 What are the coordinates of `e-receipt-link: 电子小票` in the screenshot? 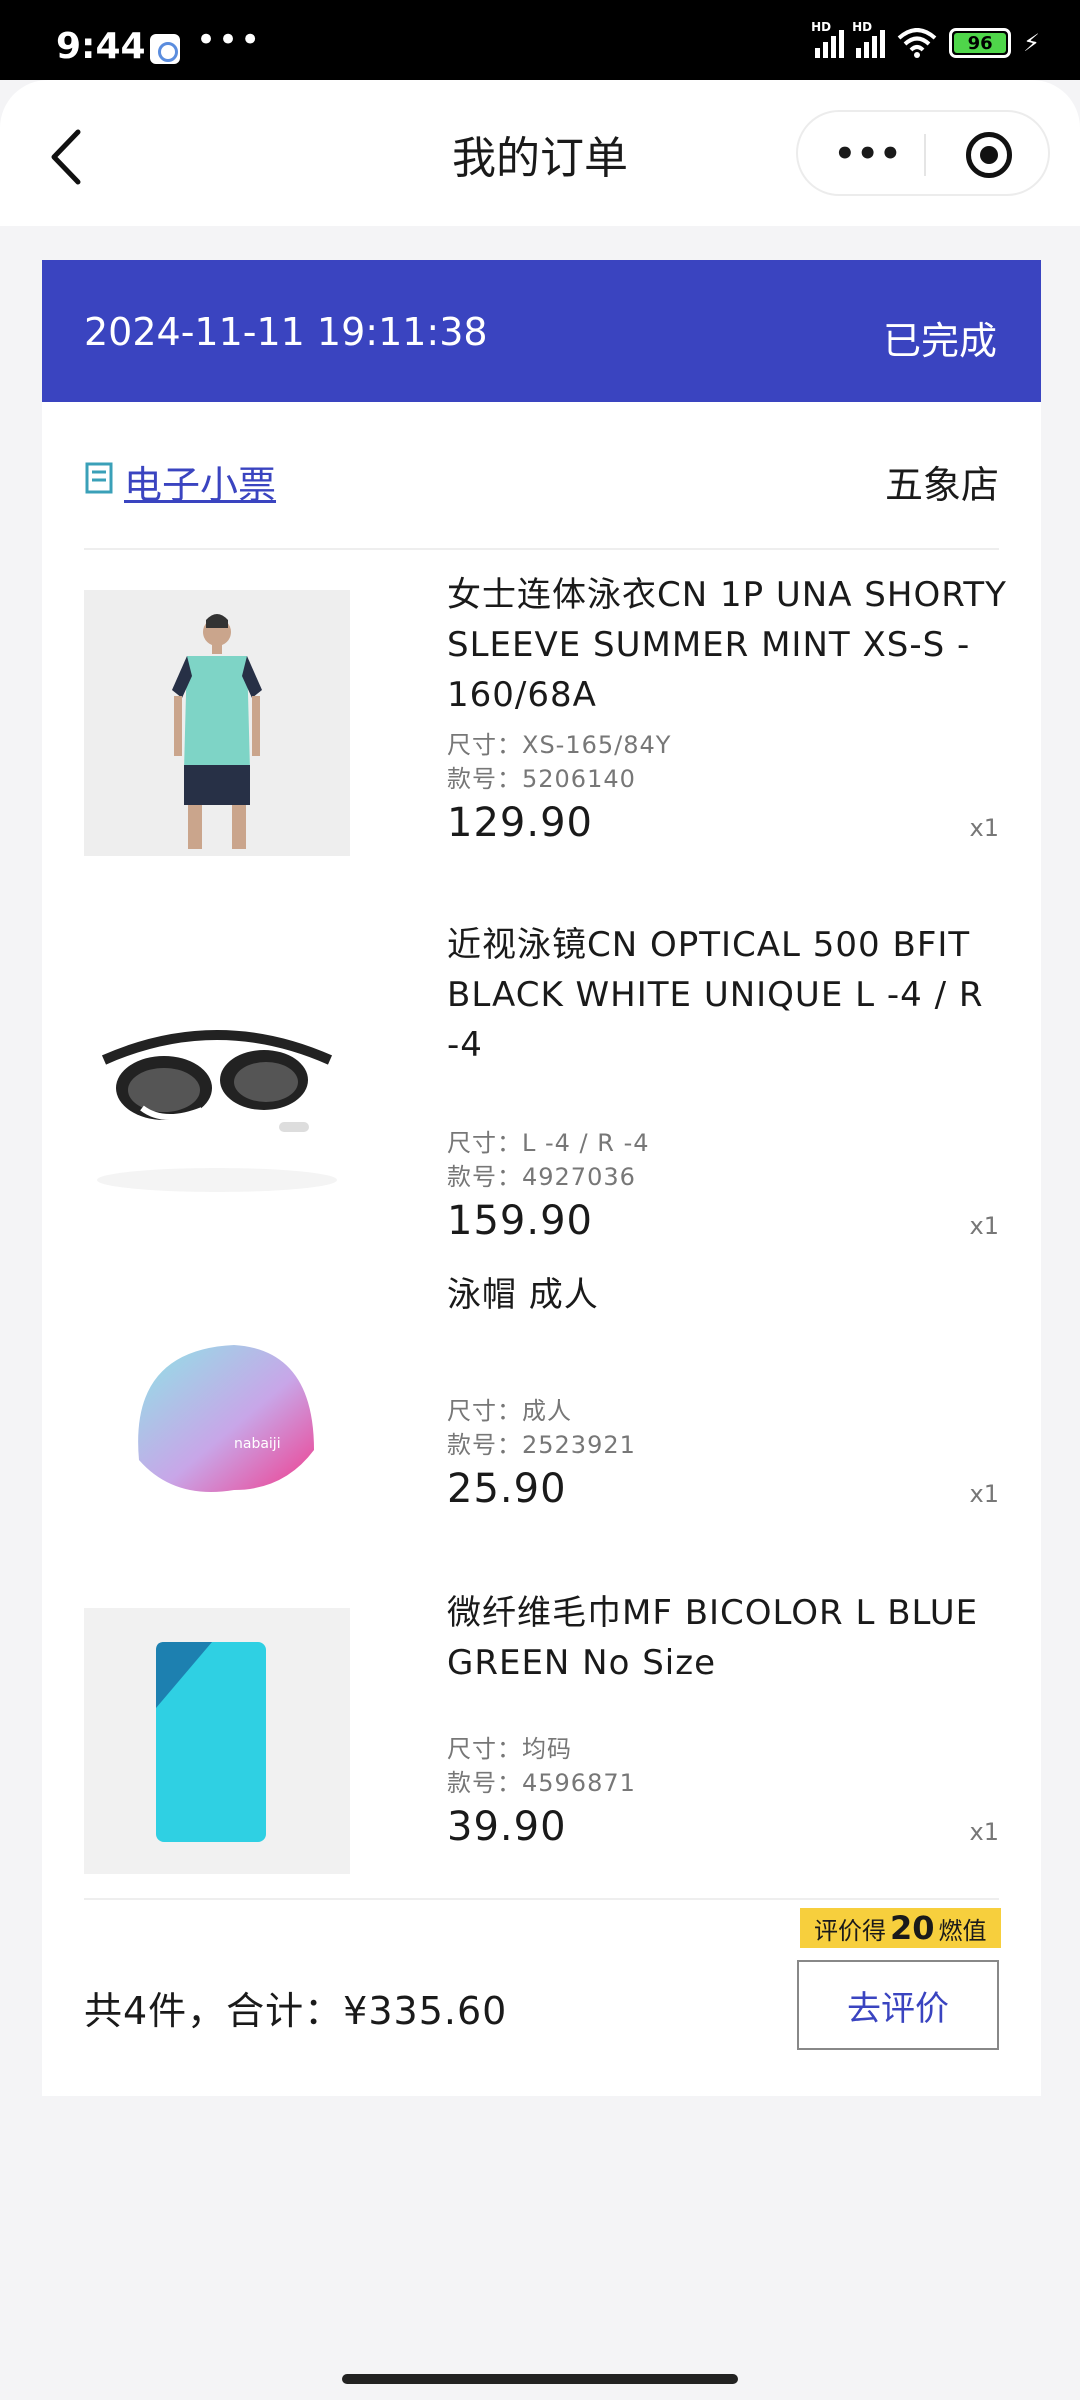 It's located at (200, 481).